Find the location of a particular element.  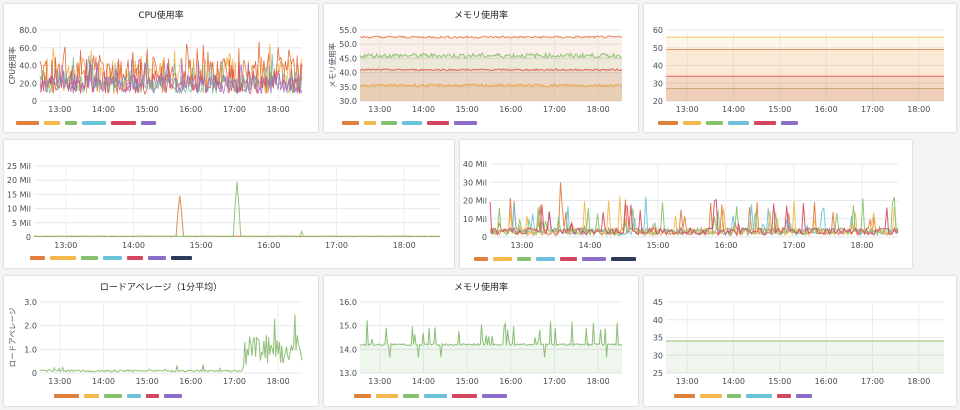

x-tick-label: 15:00 is located at coordinates (467, 109).